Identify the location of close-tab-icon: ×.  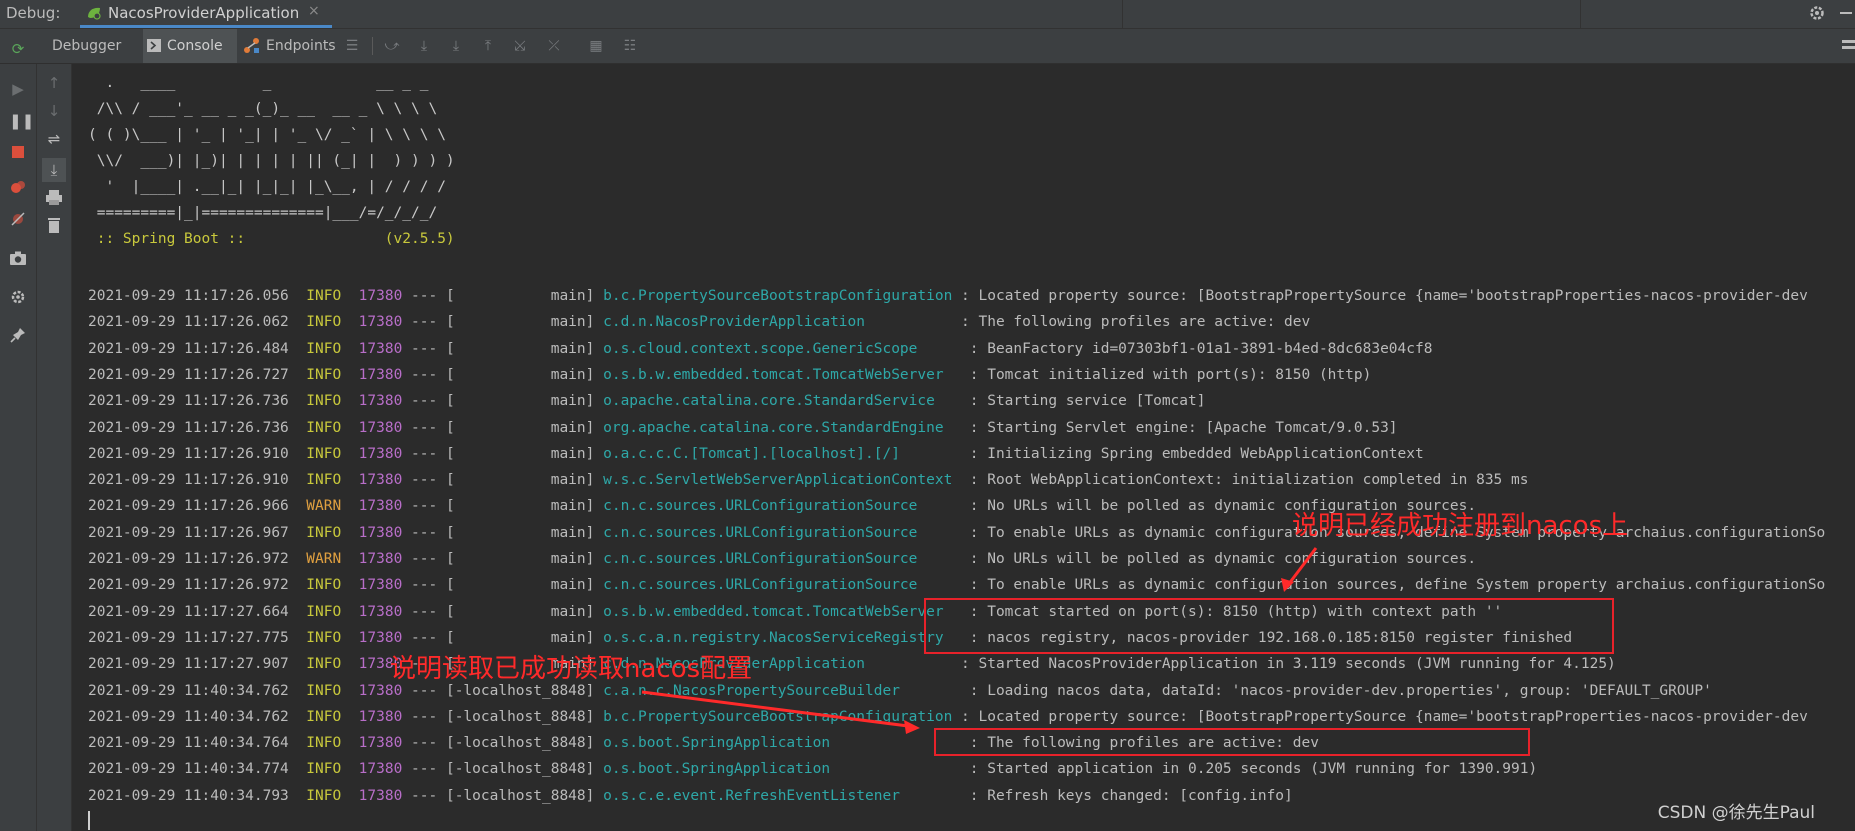
(314, 11).